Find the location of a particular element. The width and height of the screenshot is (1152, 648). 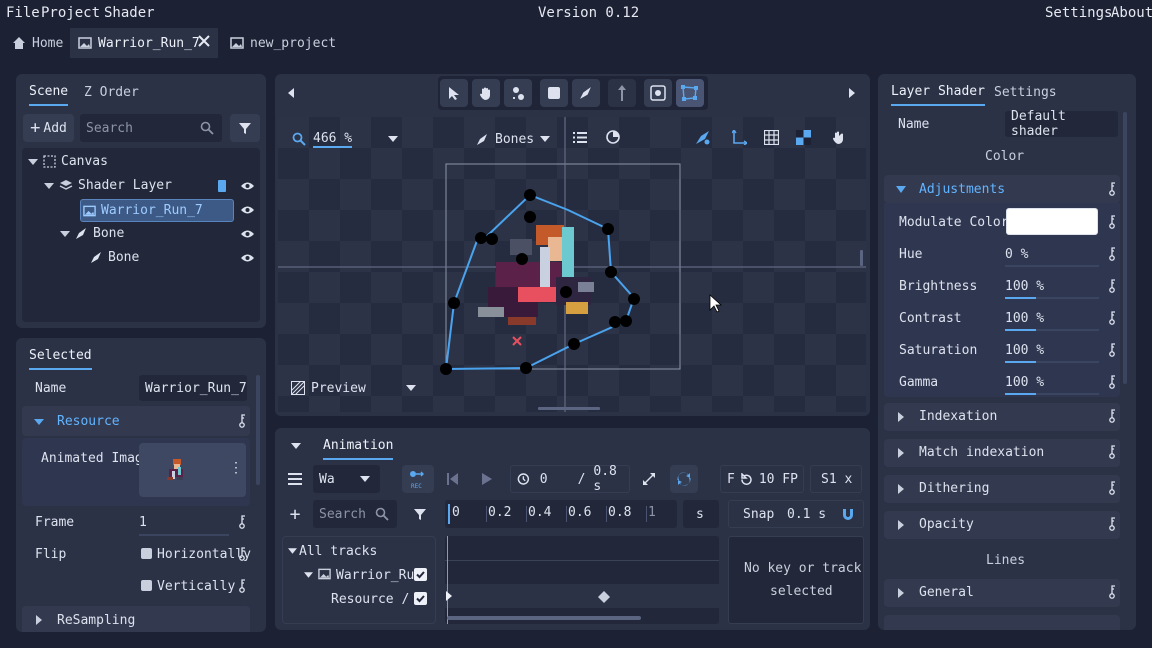

zoom-control: 466 % is located at coordinates (349, 139).